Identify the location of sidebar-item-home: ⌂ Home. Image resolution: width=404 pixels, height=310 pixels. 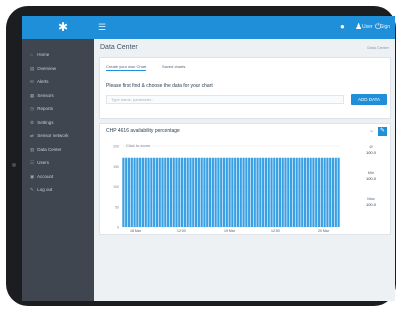
(58, 55).